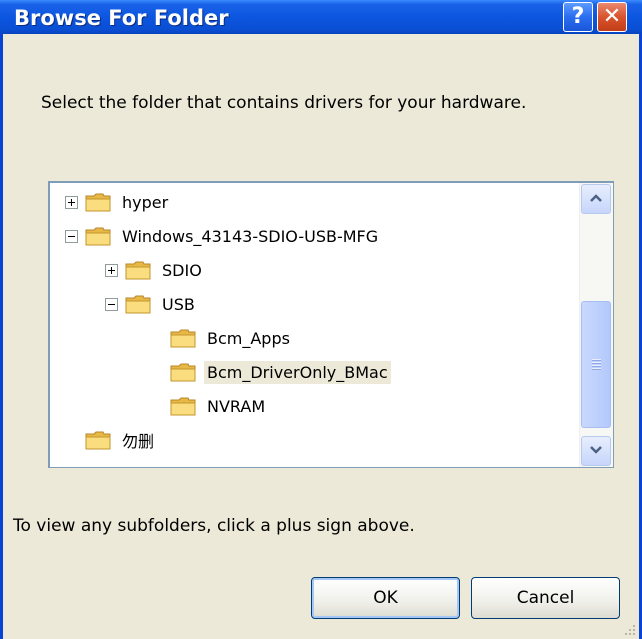 This screenshot has height=639, width=642. I want to click on scroll-down-button, so click(596, 451).